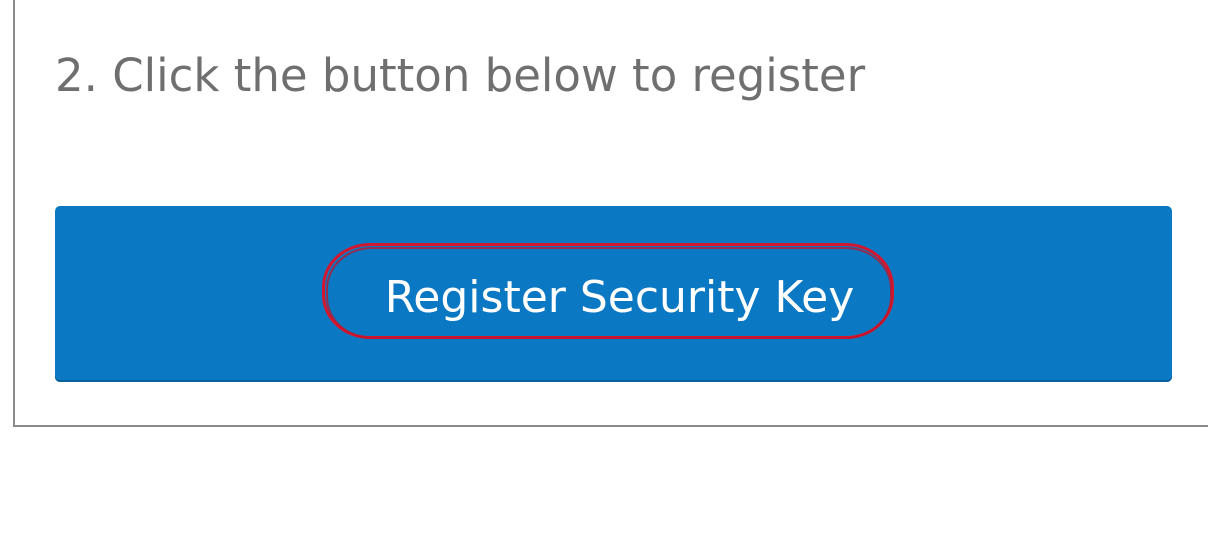 The height and width of the screenshot is (552, 1208). What do you see at coordinates (460, 75) in the screenshot?
I see `step-instruction: 2. Click the button below to register` at bounding box center [460, 75].